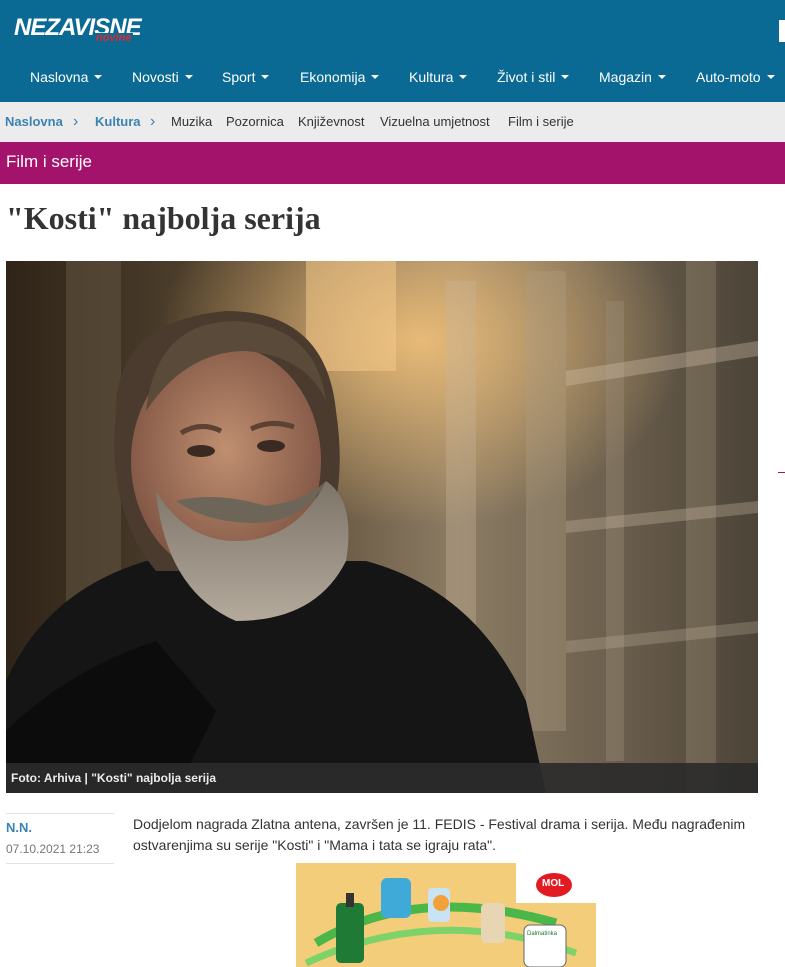  Describe the element at coordinates (541, 122) in the screenshot. I see `subsection-link-film-i-serije: Film i serije` at that location.